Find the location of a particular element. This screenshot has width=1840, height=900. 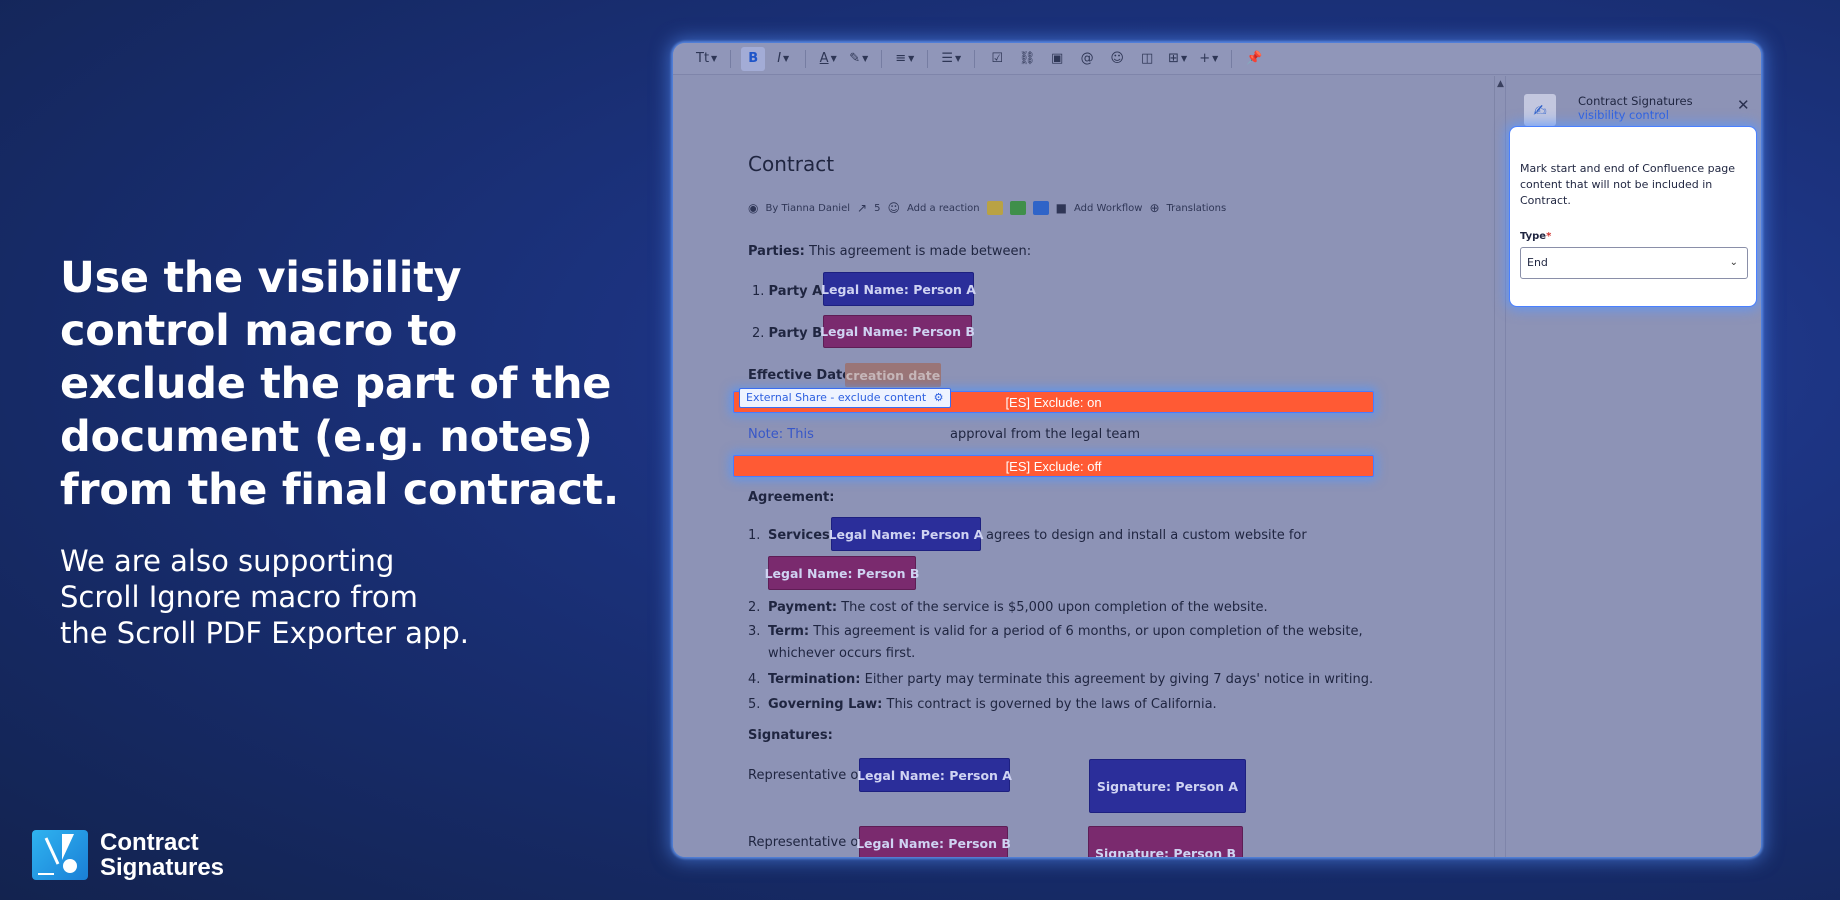

scroll-up-arrow-icon: ▲ is located at coordinates (1500, 84).